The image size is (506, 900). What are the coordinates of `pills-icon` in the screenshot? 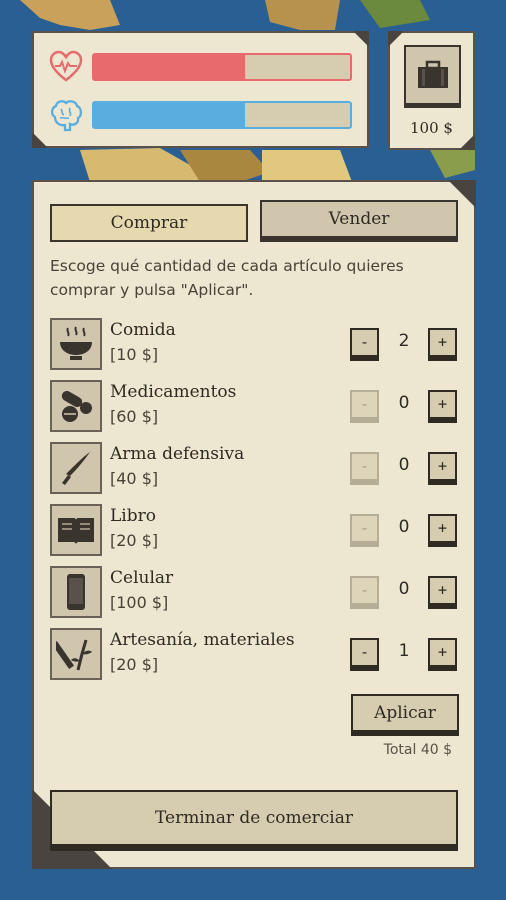 It's located at (76, 406).